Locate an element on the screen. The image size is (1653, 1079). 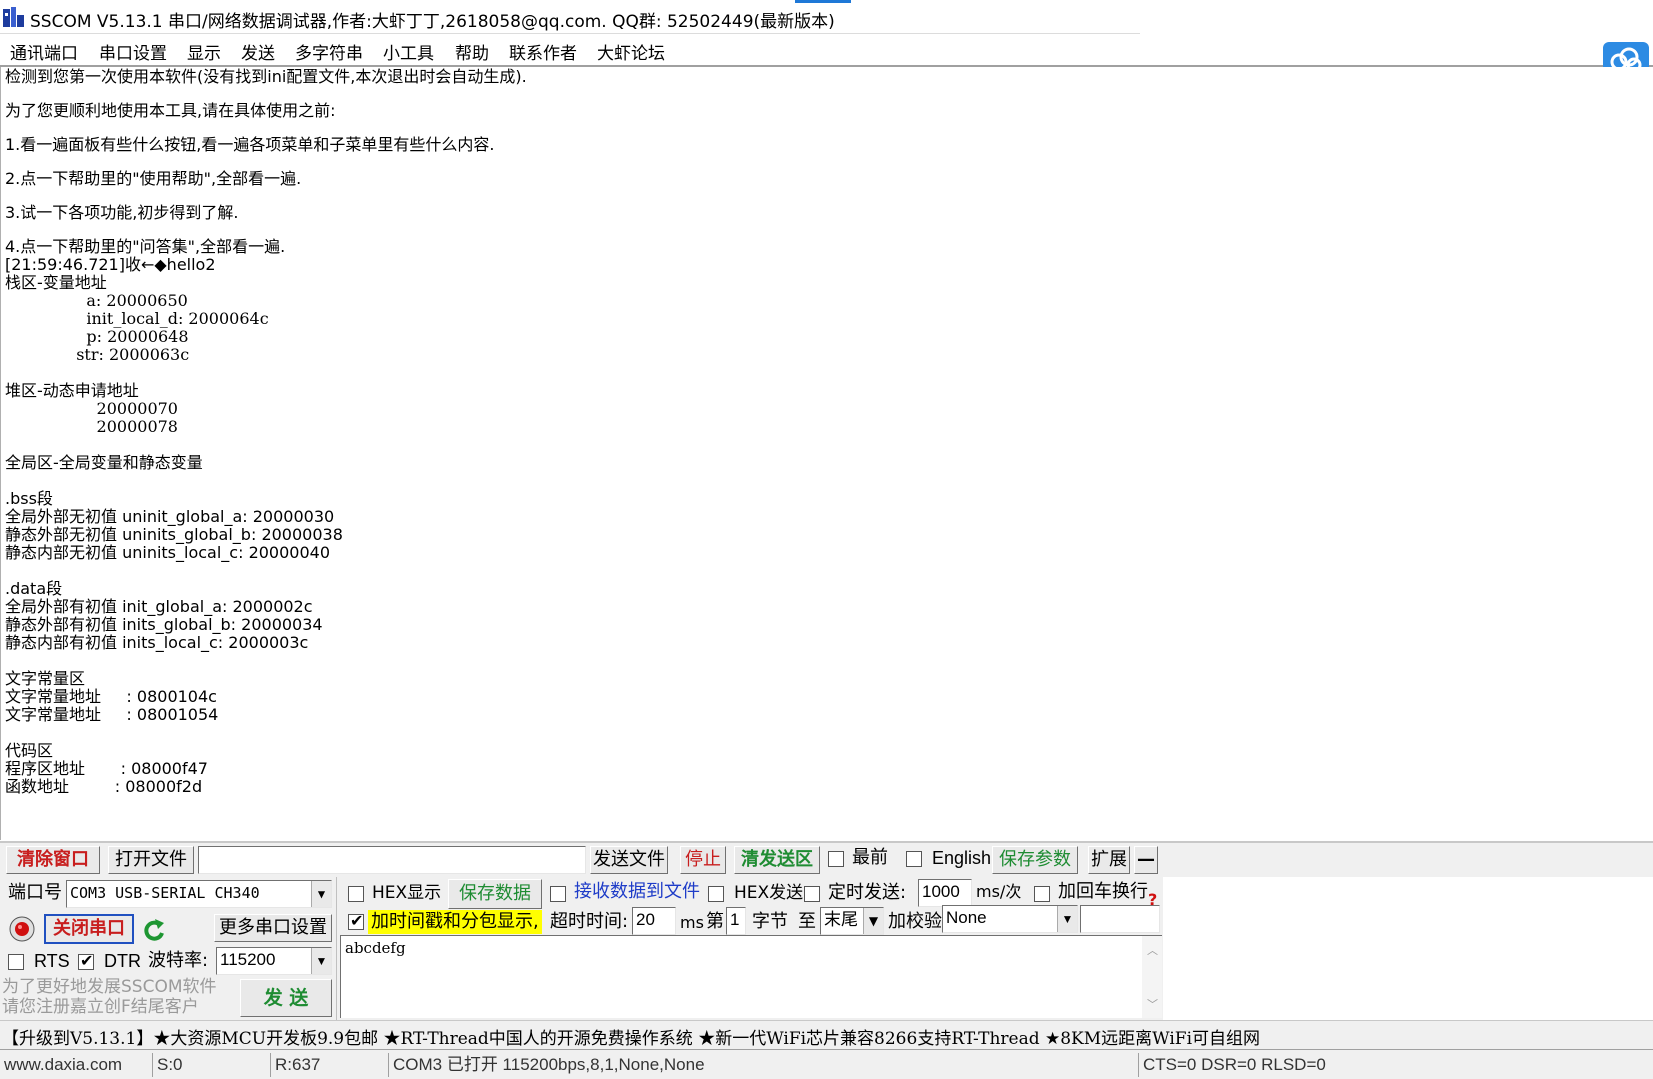
more-serial-settings-button: 更多串口设置 is located at coordinates (273, 928).